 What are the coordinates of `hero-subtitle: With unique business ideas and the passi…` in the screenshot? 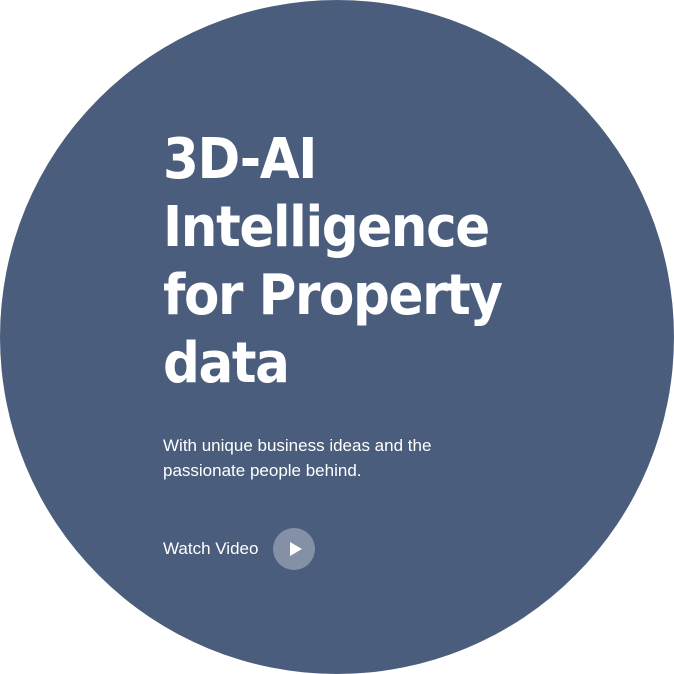 It's located at (383, 458).